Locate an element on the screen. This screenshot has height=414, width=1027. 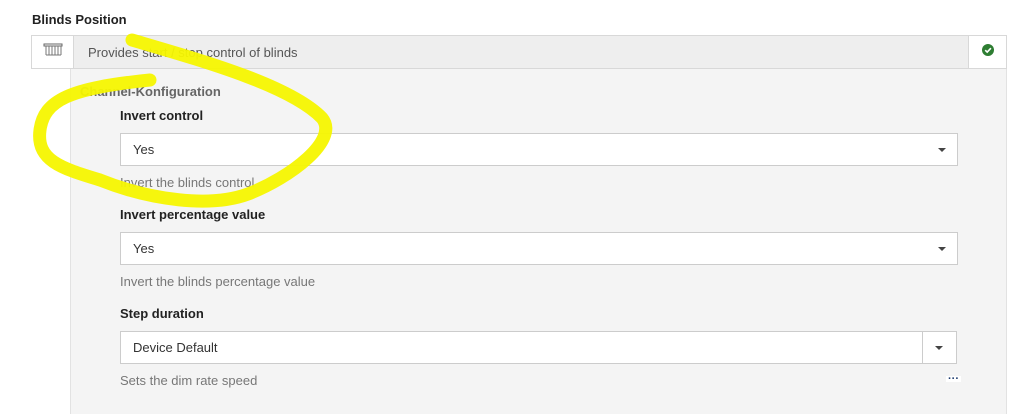
invert-control-help: Invert the blinds control is located at coordinates (187, 182).